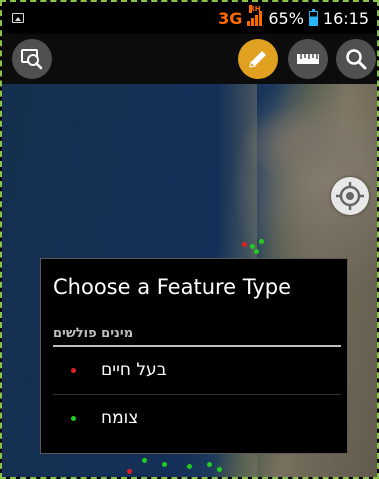 The width and height of the screenshot is (379, 479). Describe the element at coordinates (255, 15) in the screenshot. I see `signal-icon: RH` at that location.